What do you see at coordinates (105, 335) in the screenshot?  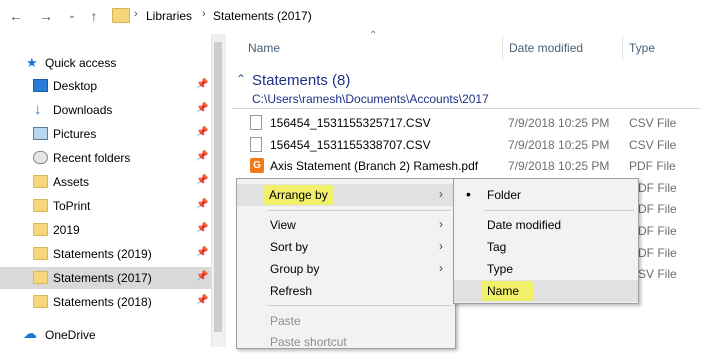 I see `sidebar-item-onedrive: ☁ OneDrive` at bounding box center [105, 335].